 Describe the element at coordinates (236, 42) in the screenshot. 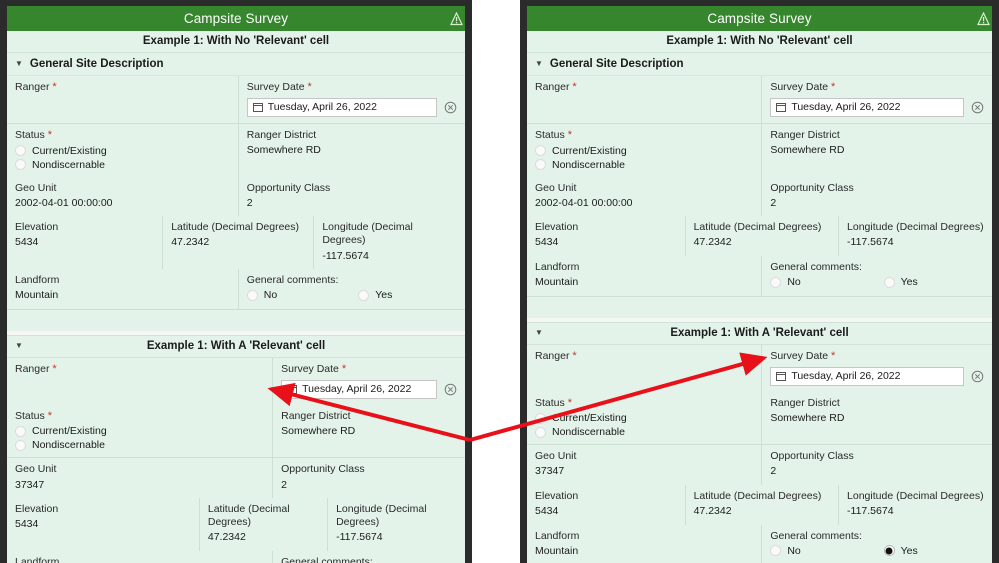

I see `banner-no-relevant: Example 1: With No 'Relevant' cell` at that location.